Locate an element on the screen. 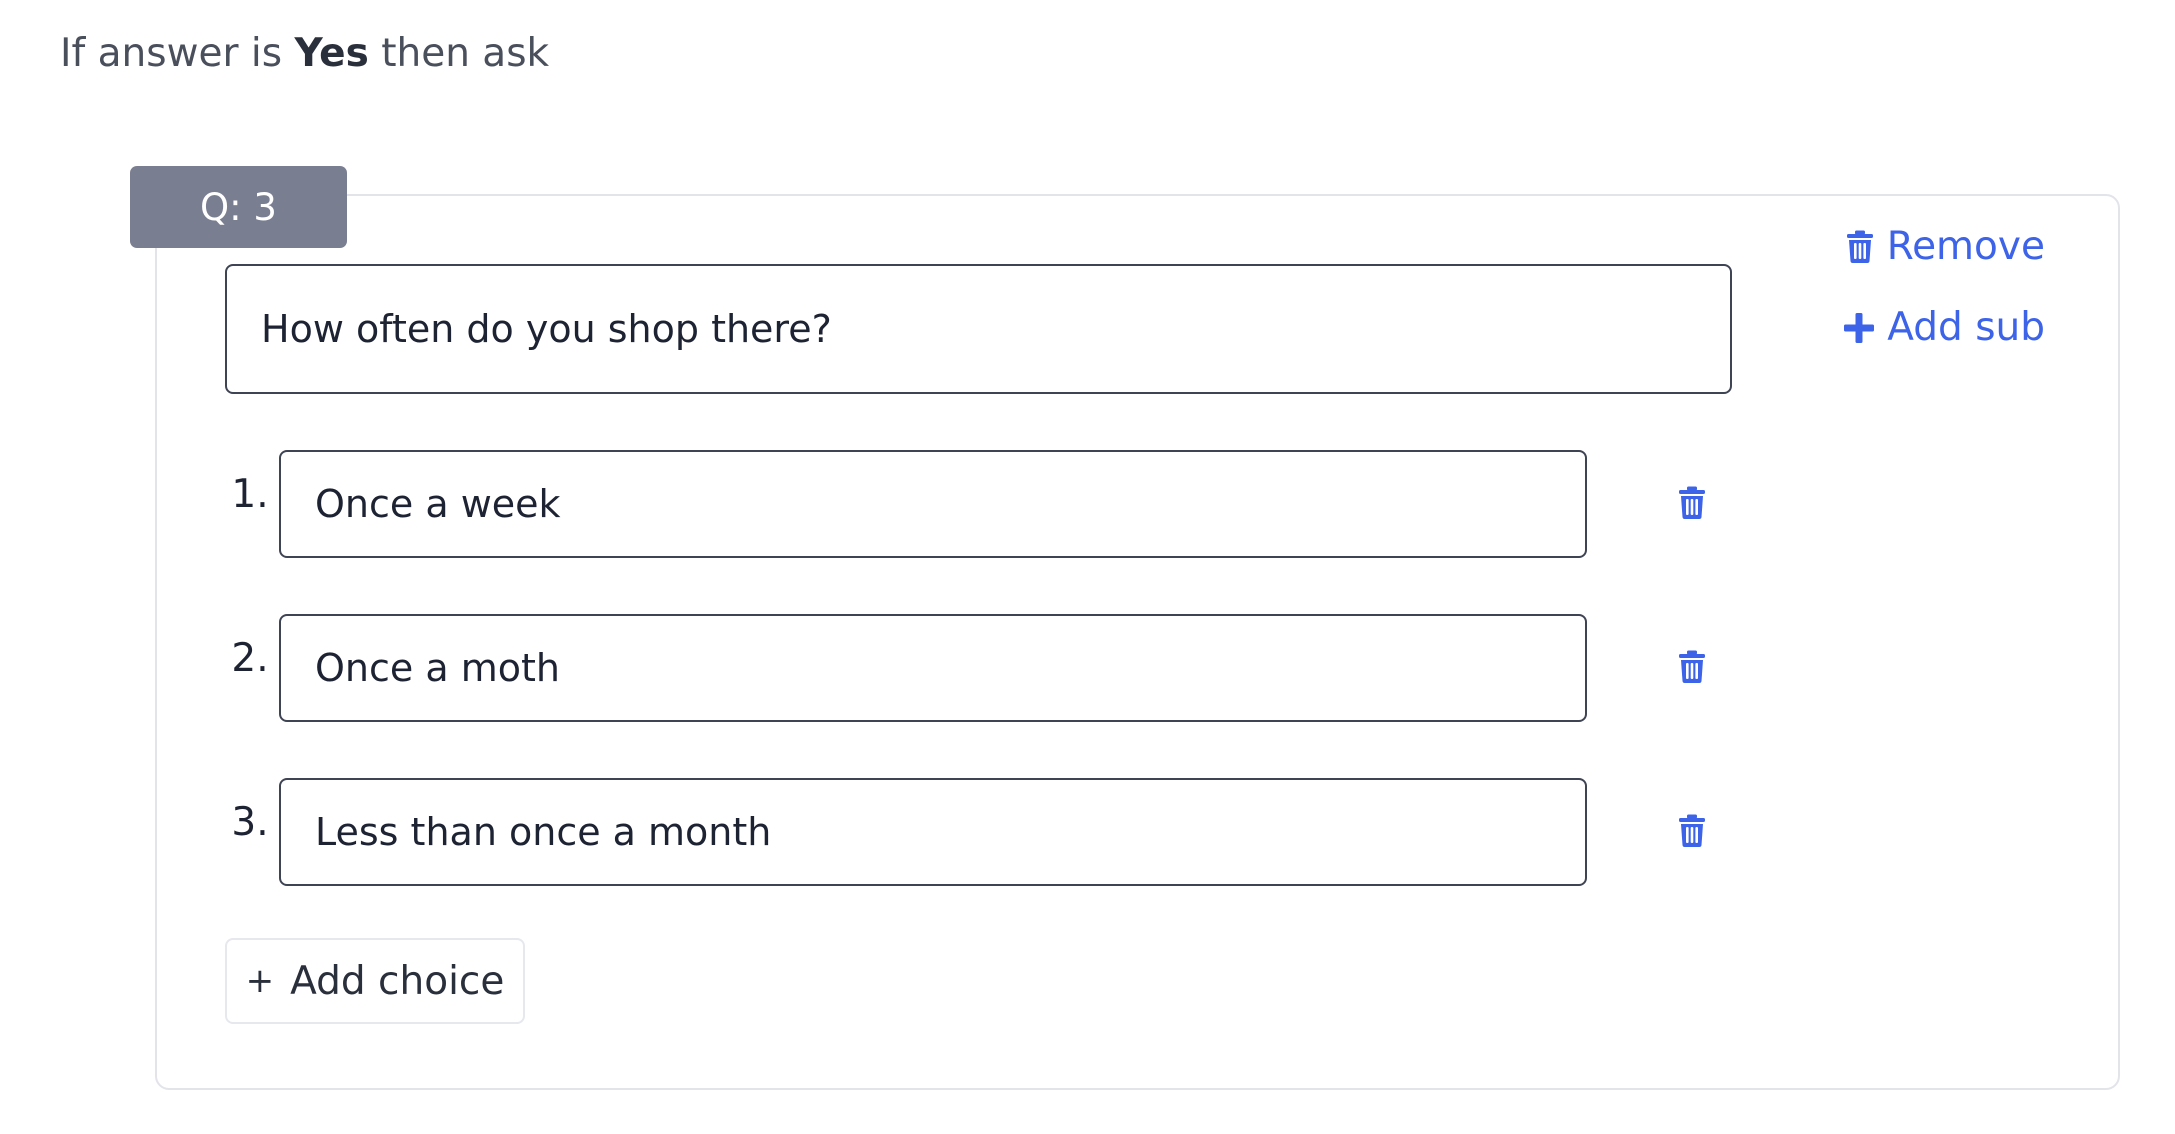  add-sub-label: Add sub is located at coordinates (1966, 327).